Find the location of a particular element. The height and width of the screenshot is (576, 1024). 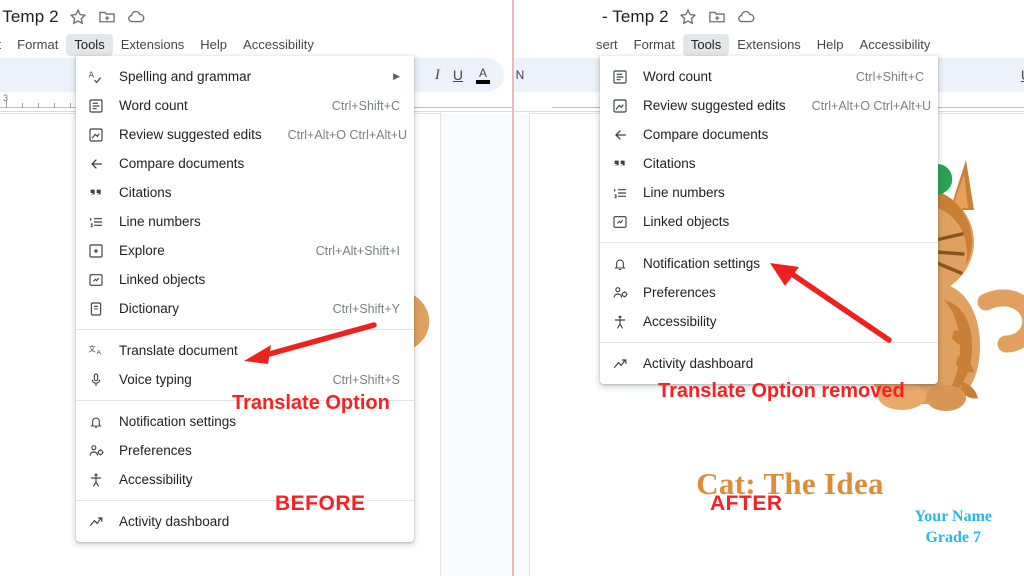

chevron-right-icon: ▶ is located at coordinates (396, 76).